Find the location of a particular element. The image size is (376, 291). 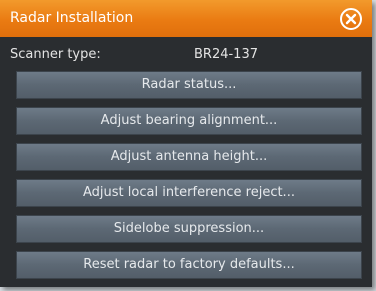

close-button is located at coordinates (351, 19).